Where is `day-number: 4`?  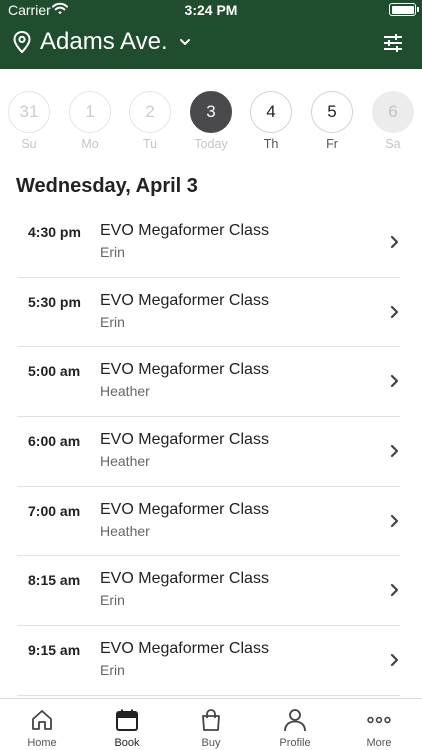 day-number: 4 is located at coordinates (271, 112).